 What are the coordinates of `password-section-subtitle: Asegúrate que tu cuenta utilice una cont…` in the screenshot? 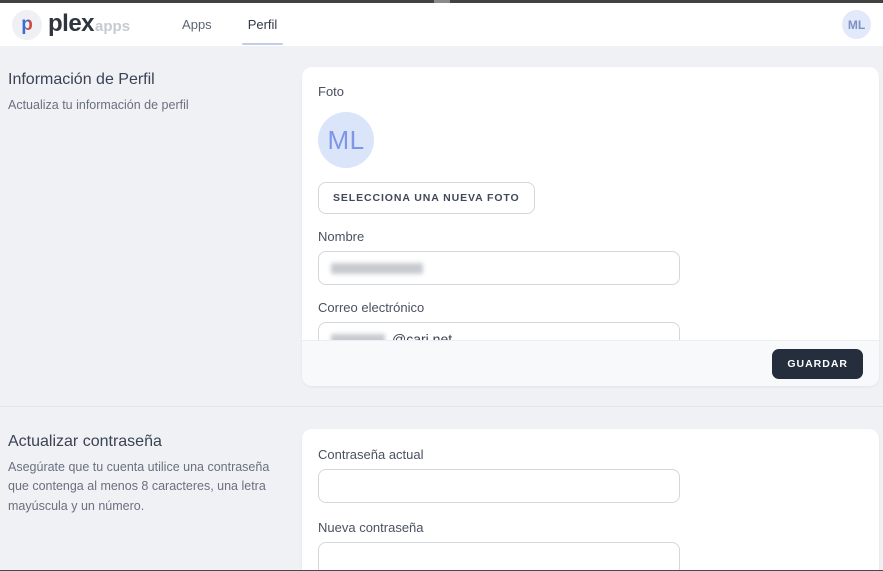 It's located at (139, 486).